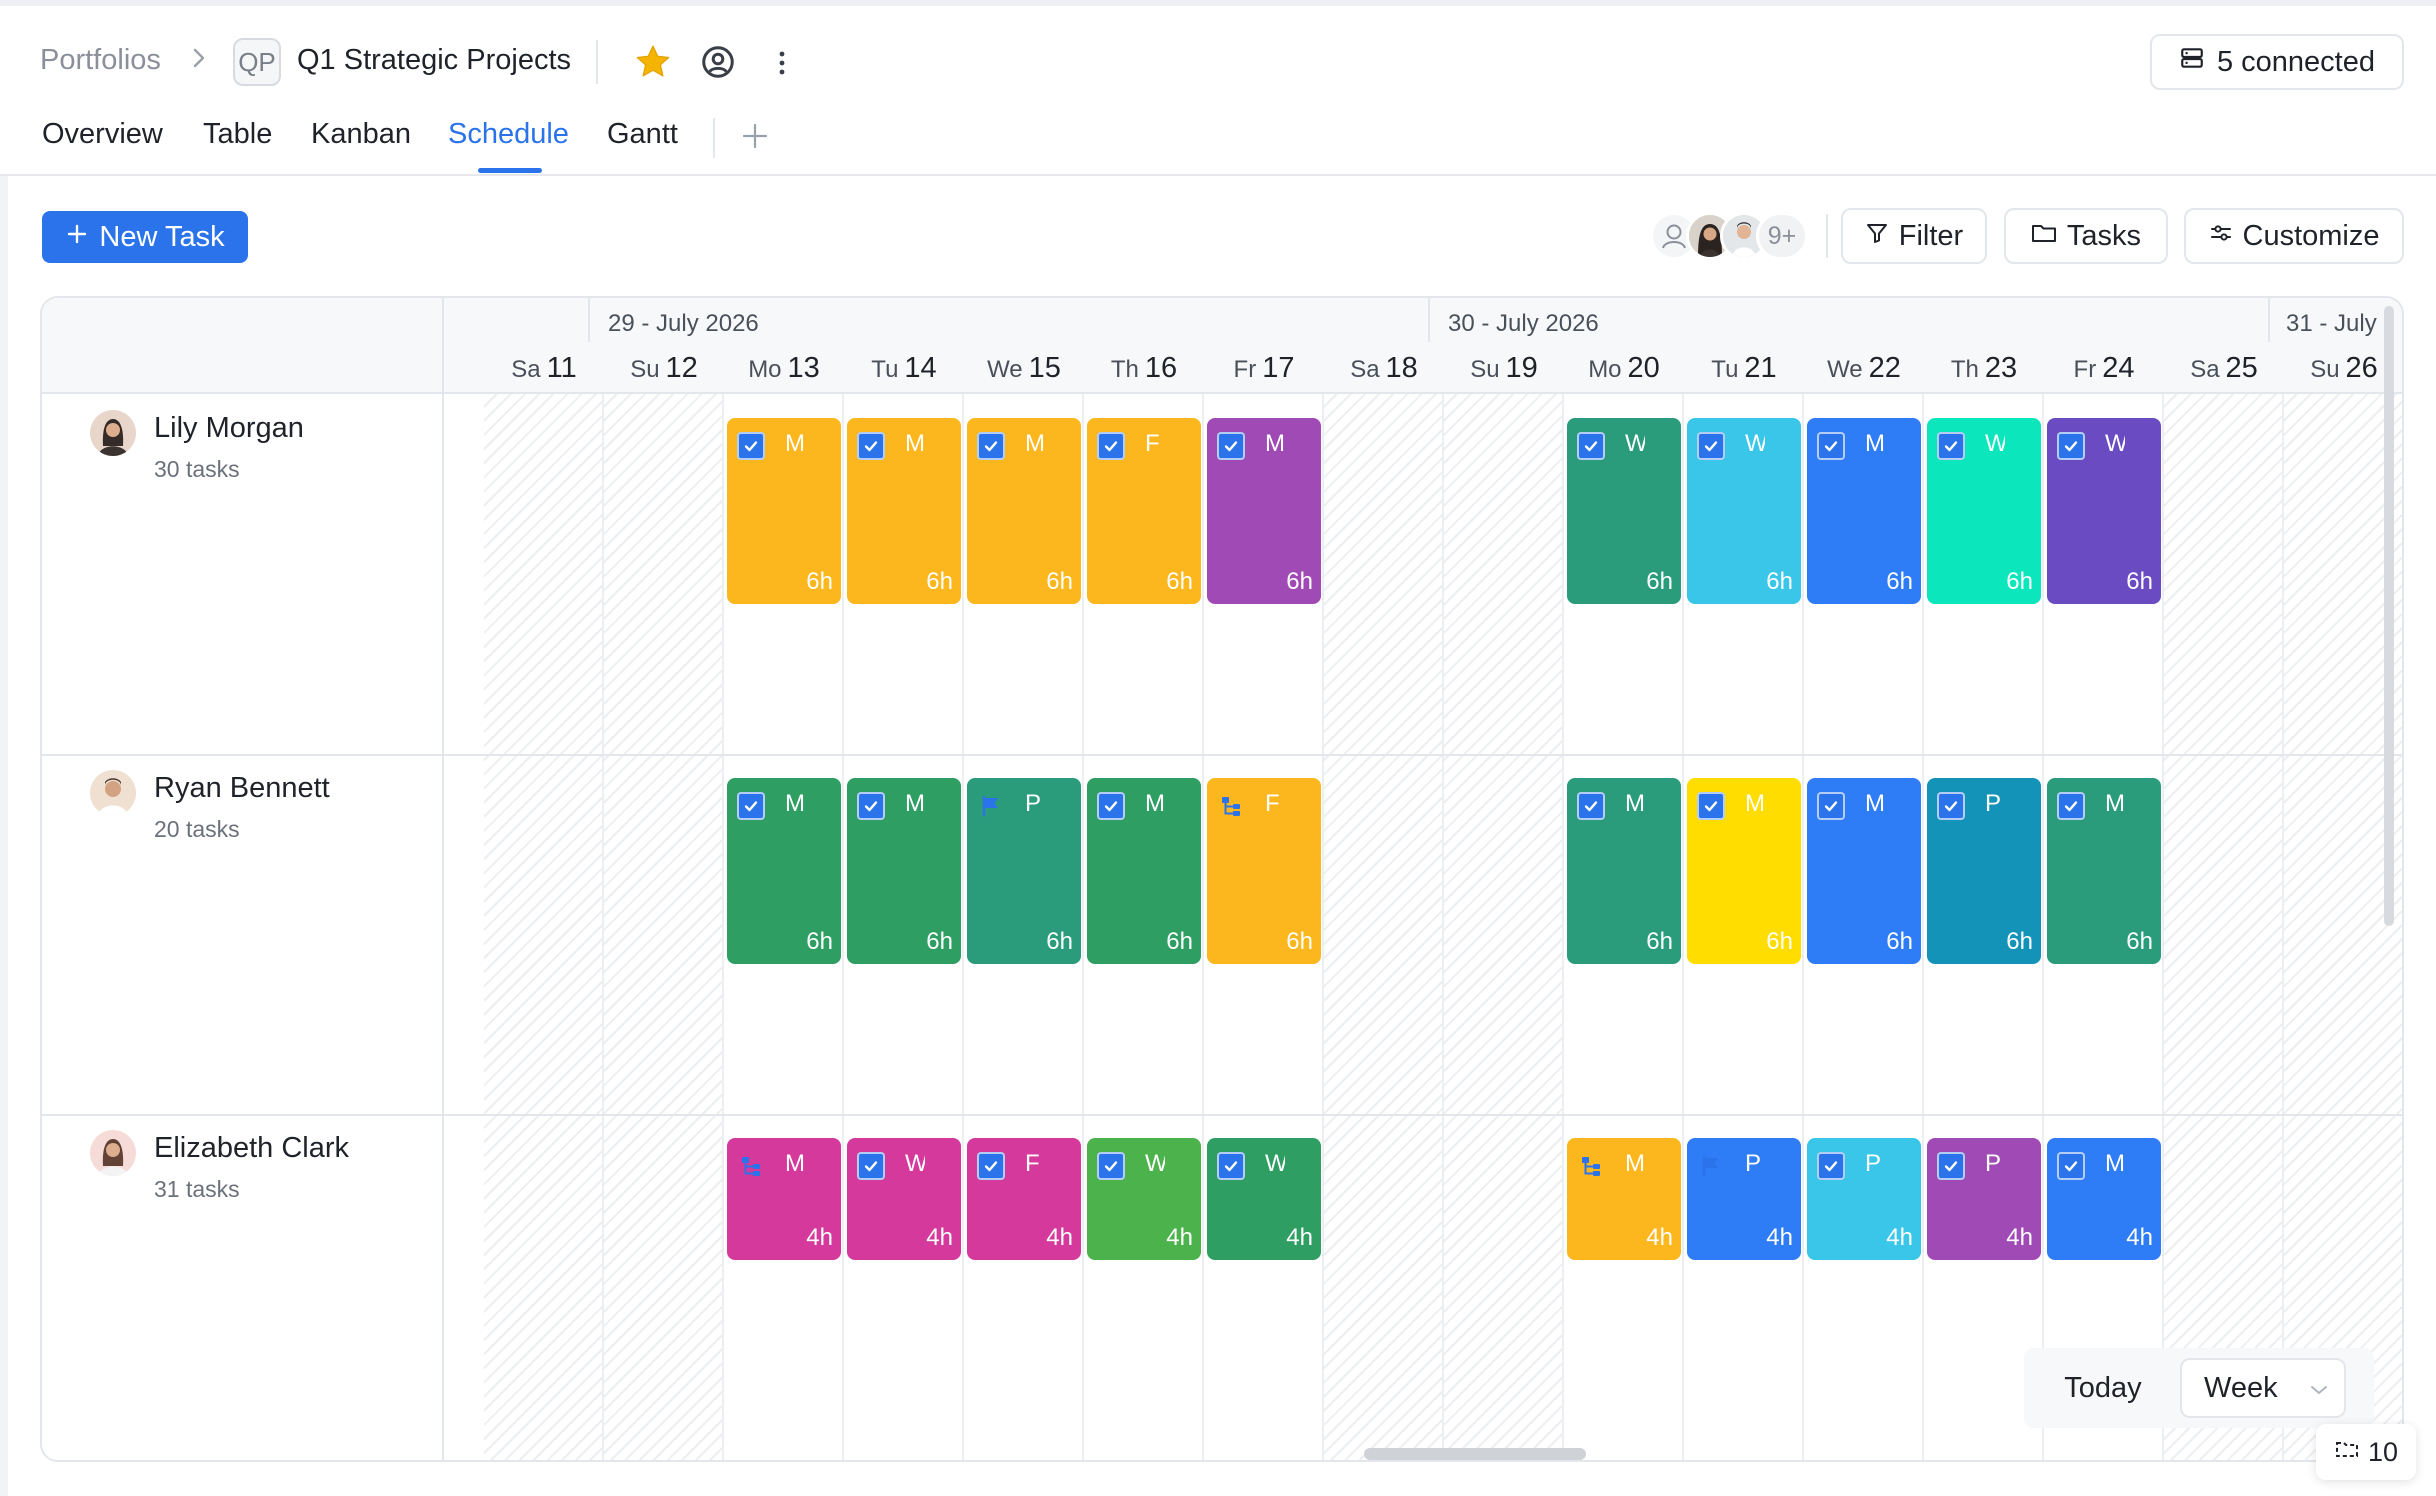 The image size is (2436, 1496). What do you see at coordinates (2295, 61) in the screenshot?
I see `connected-label: 5 connected` at bounding box center [2295, 61].